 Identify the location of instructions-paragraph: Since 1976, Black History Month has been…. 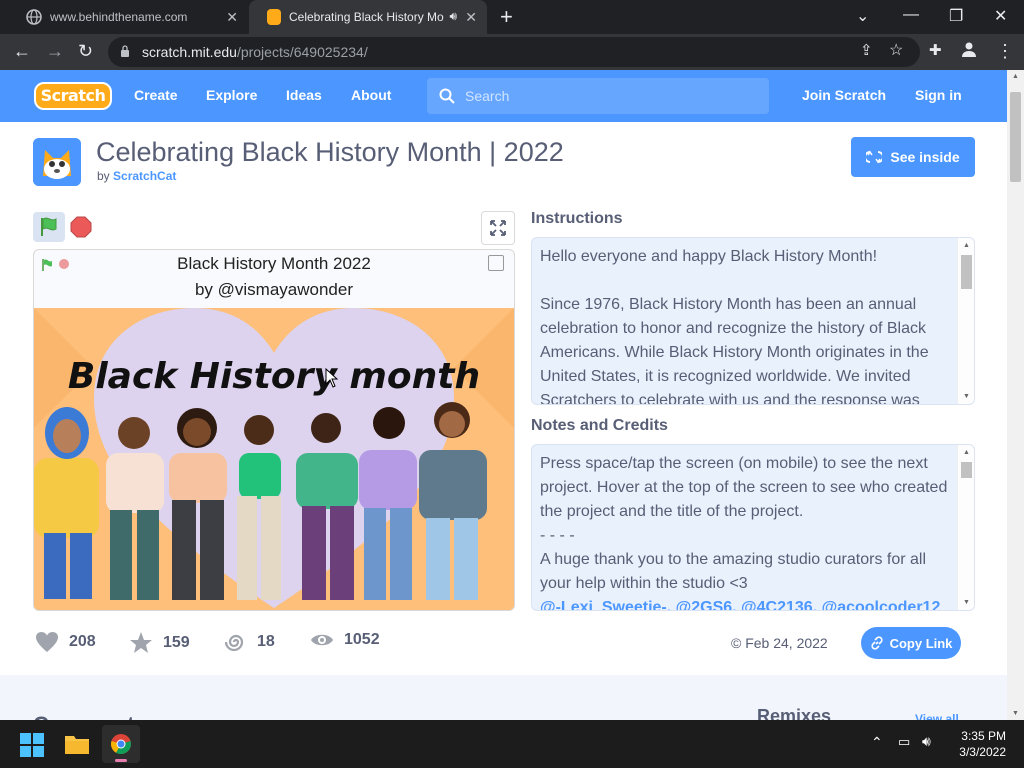
(734, 350).